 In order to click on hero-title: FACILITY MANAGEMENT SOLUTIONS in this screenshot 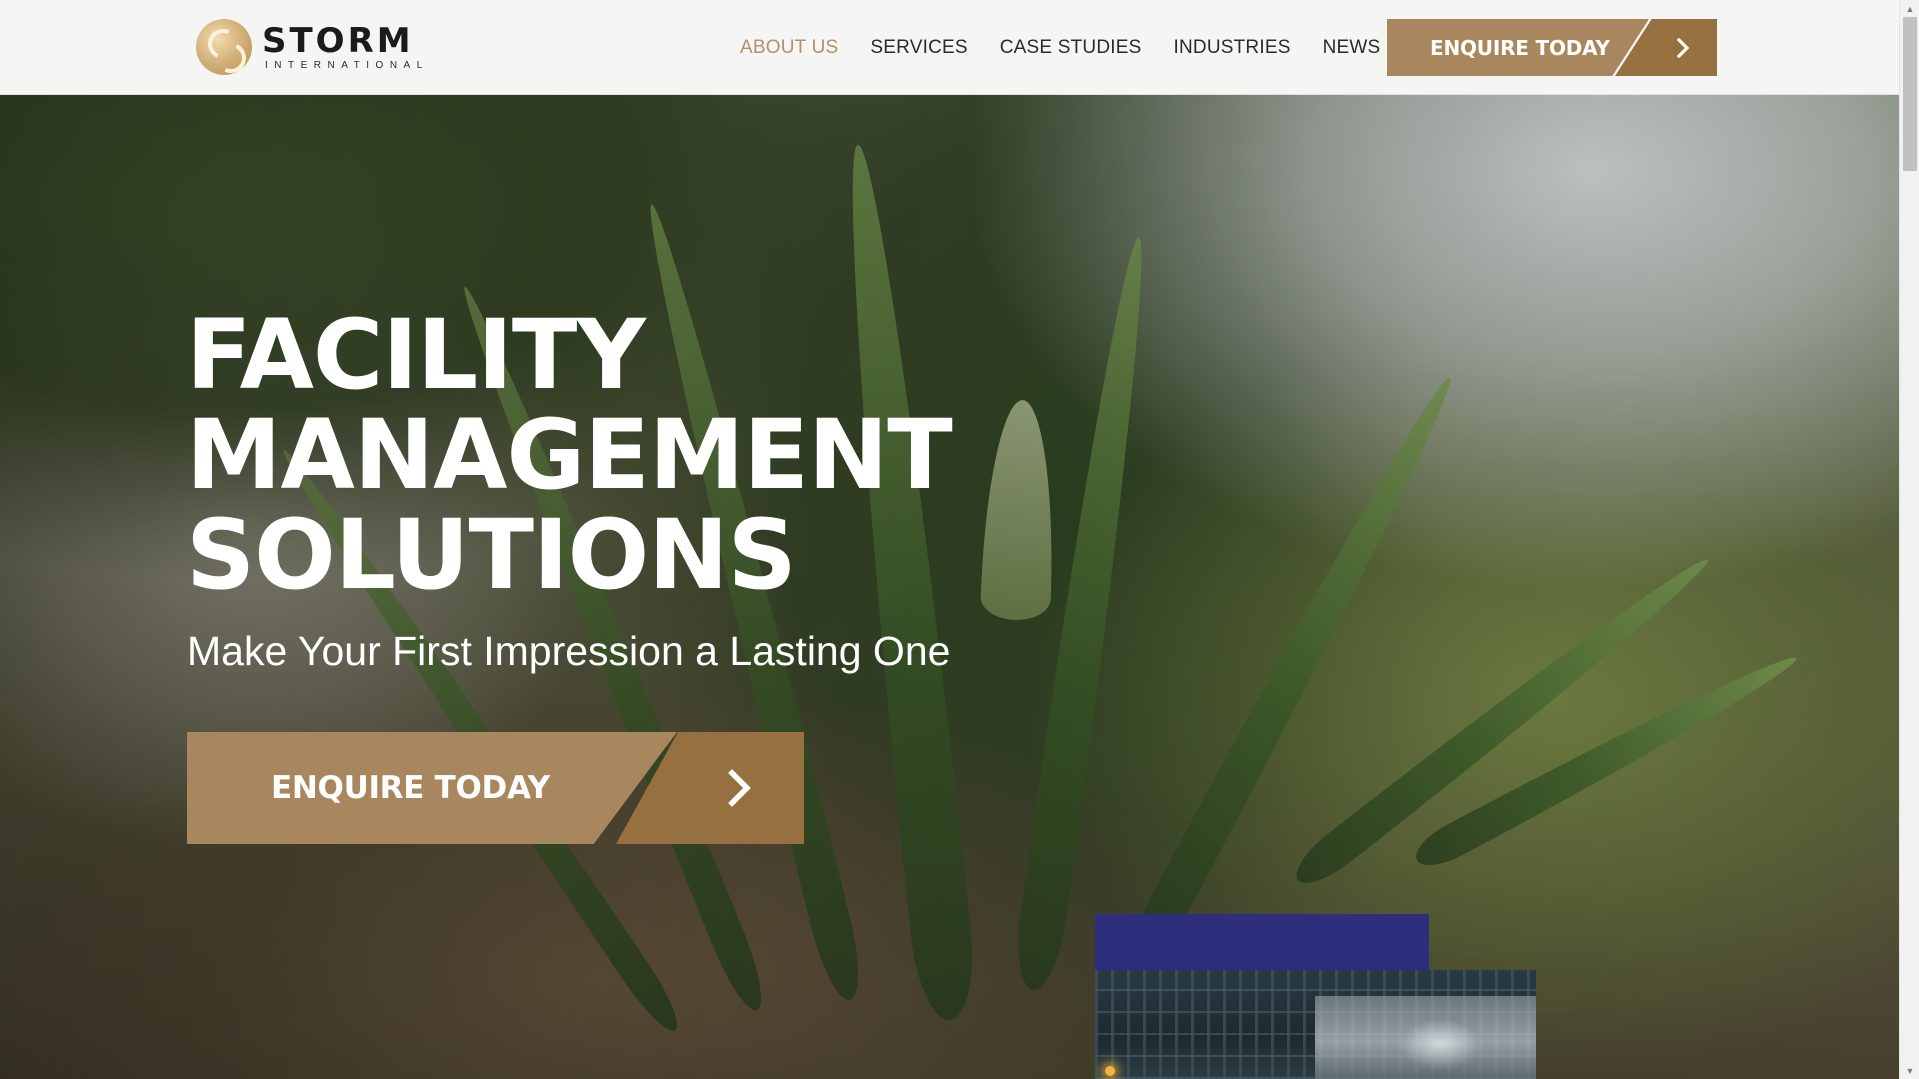, I will do `click(569, 455)`.